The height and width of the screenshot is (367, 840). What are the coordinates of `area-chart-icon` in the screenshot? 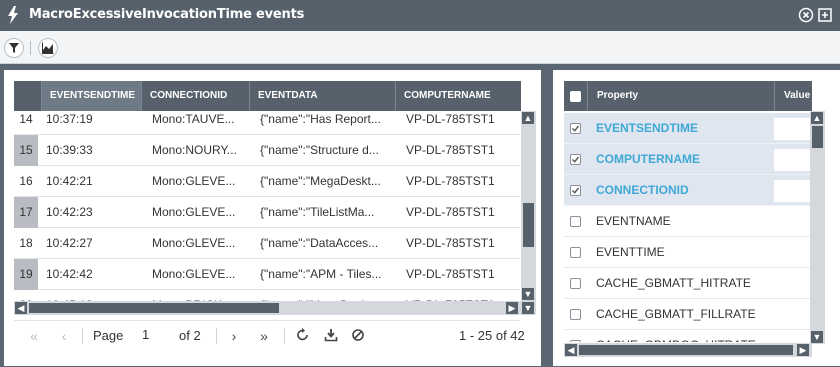 It's located at (48, 48).